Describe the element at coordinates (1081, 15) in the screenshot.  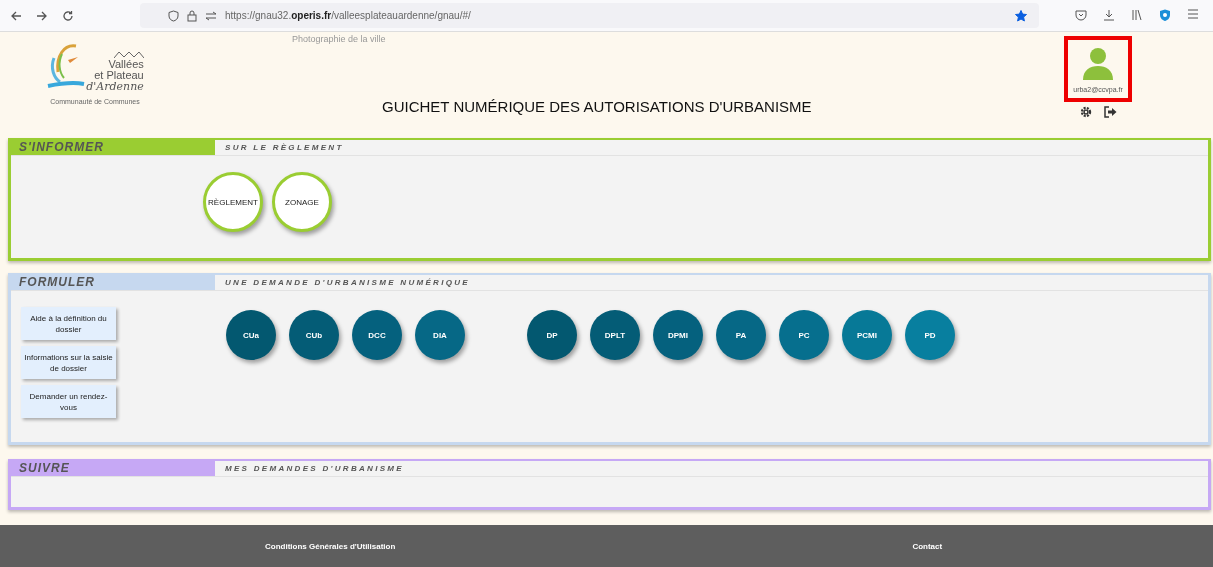
I see `pocket-icon` at that location.